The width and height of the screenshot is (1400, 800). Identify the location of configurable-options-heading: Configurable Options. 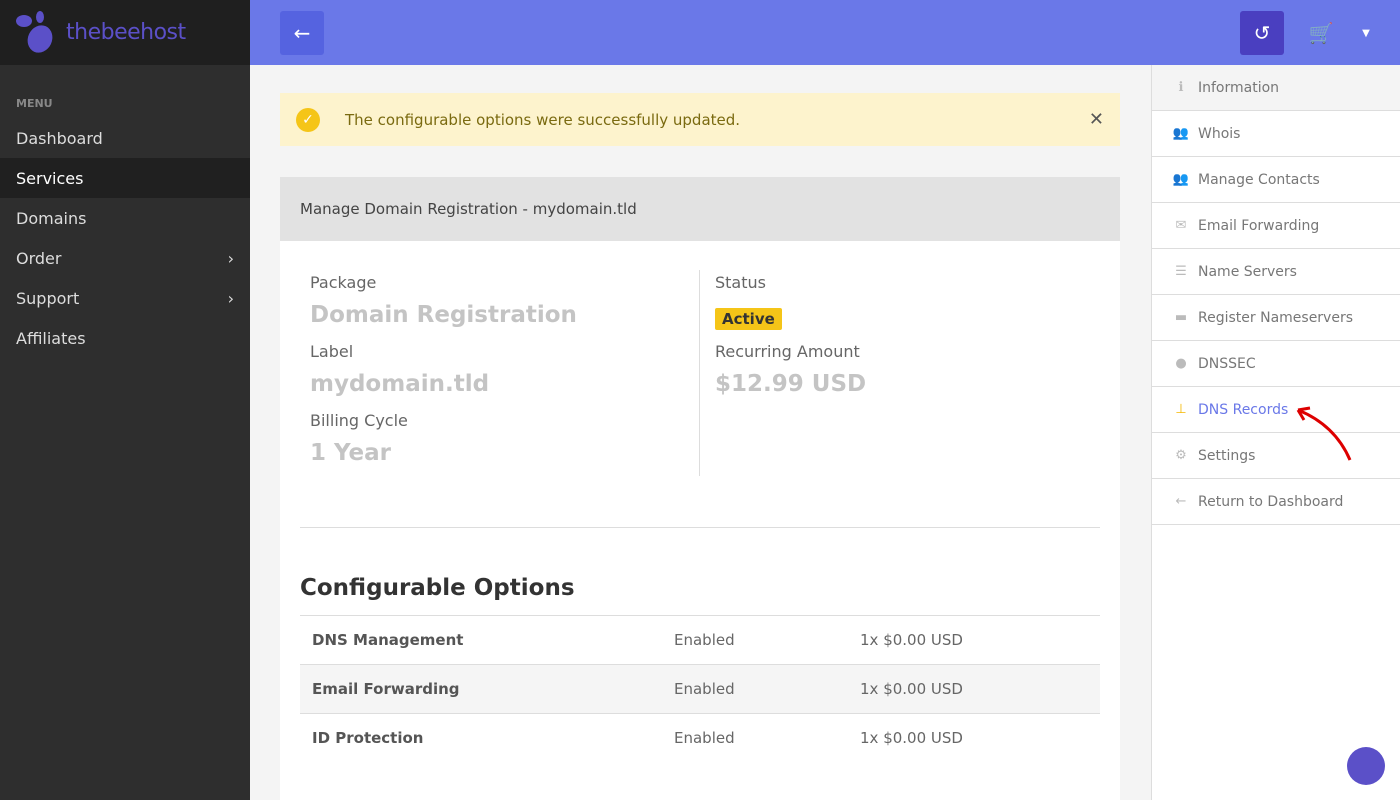
(437, 588).